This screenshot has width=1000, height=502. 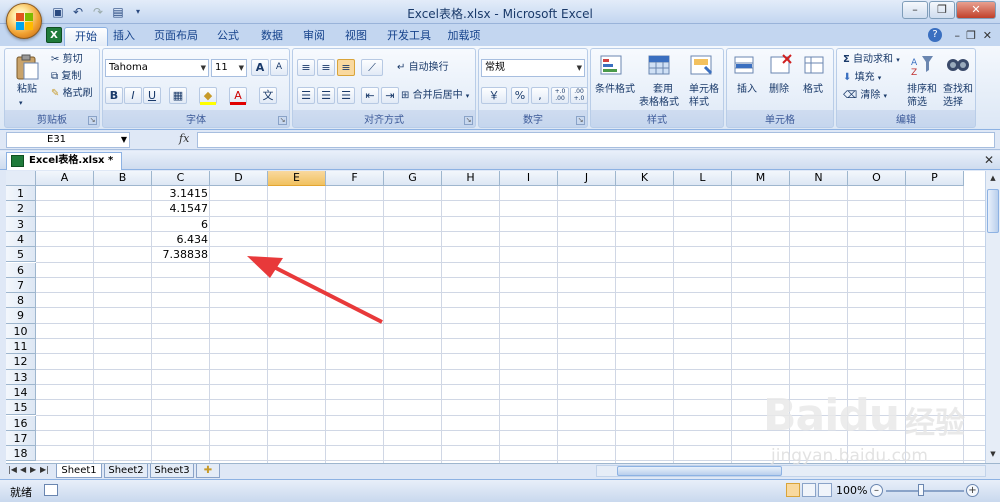 What do you see at coordinates (423, 67) in the screenshot?
I see `wrap-text-button: ↵ 自动换行` at bounding box center [423, 67].